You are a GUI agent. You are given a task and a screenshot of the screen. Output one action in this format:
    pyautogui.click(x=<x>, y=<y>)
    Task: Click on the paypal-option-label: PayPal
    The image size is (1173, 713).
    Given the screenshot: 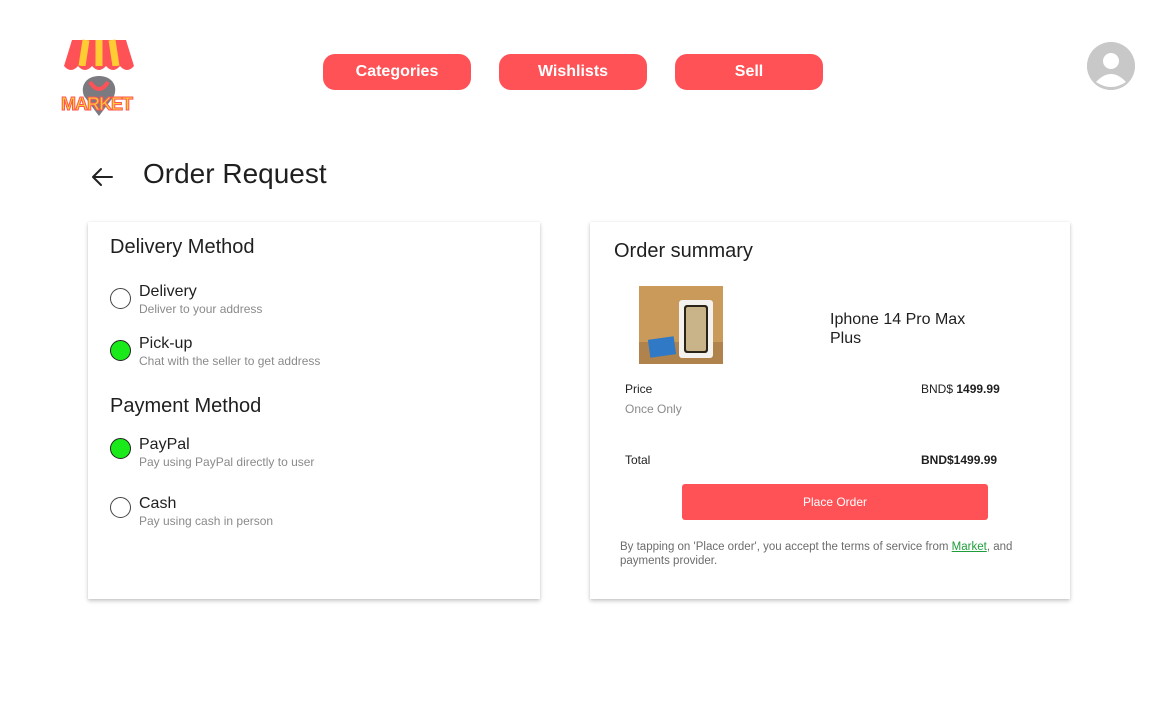 What is the action you would take?
    pyautogui.click(x=164, y=444)
    